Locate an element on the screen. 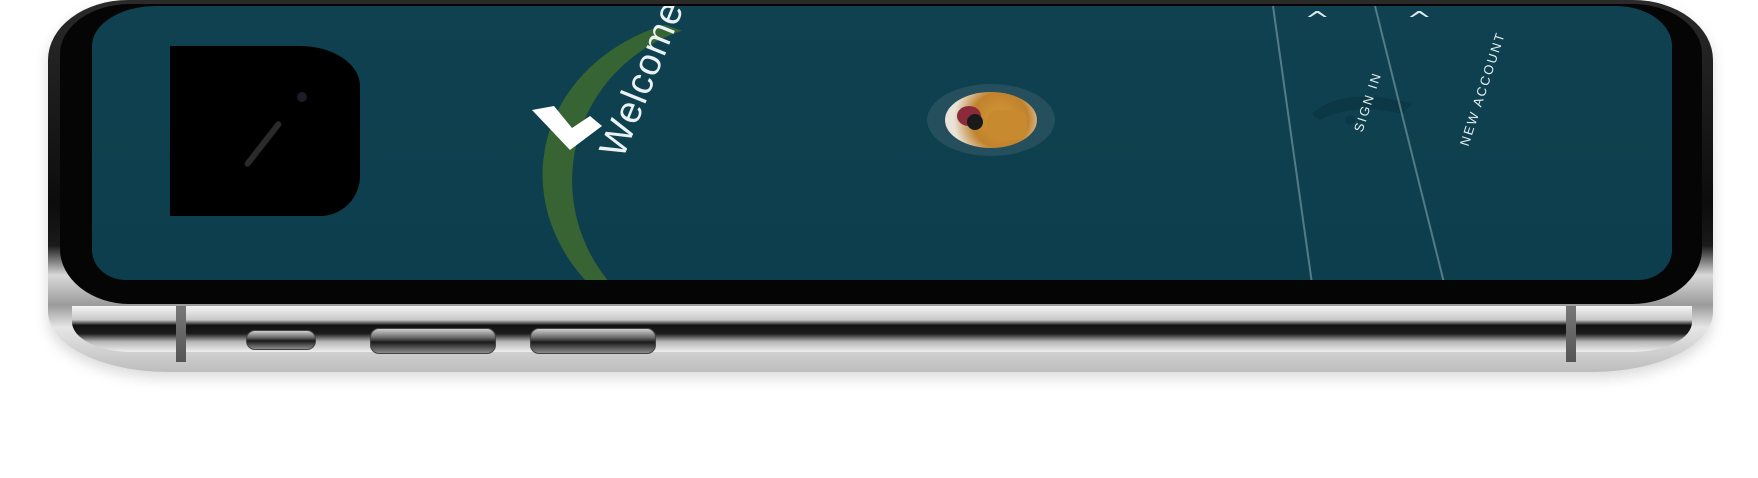 The width and height of the screenshot is (1758, 478). nav-divider-right is located at coordinates (1410, 143).